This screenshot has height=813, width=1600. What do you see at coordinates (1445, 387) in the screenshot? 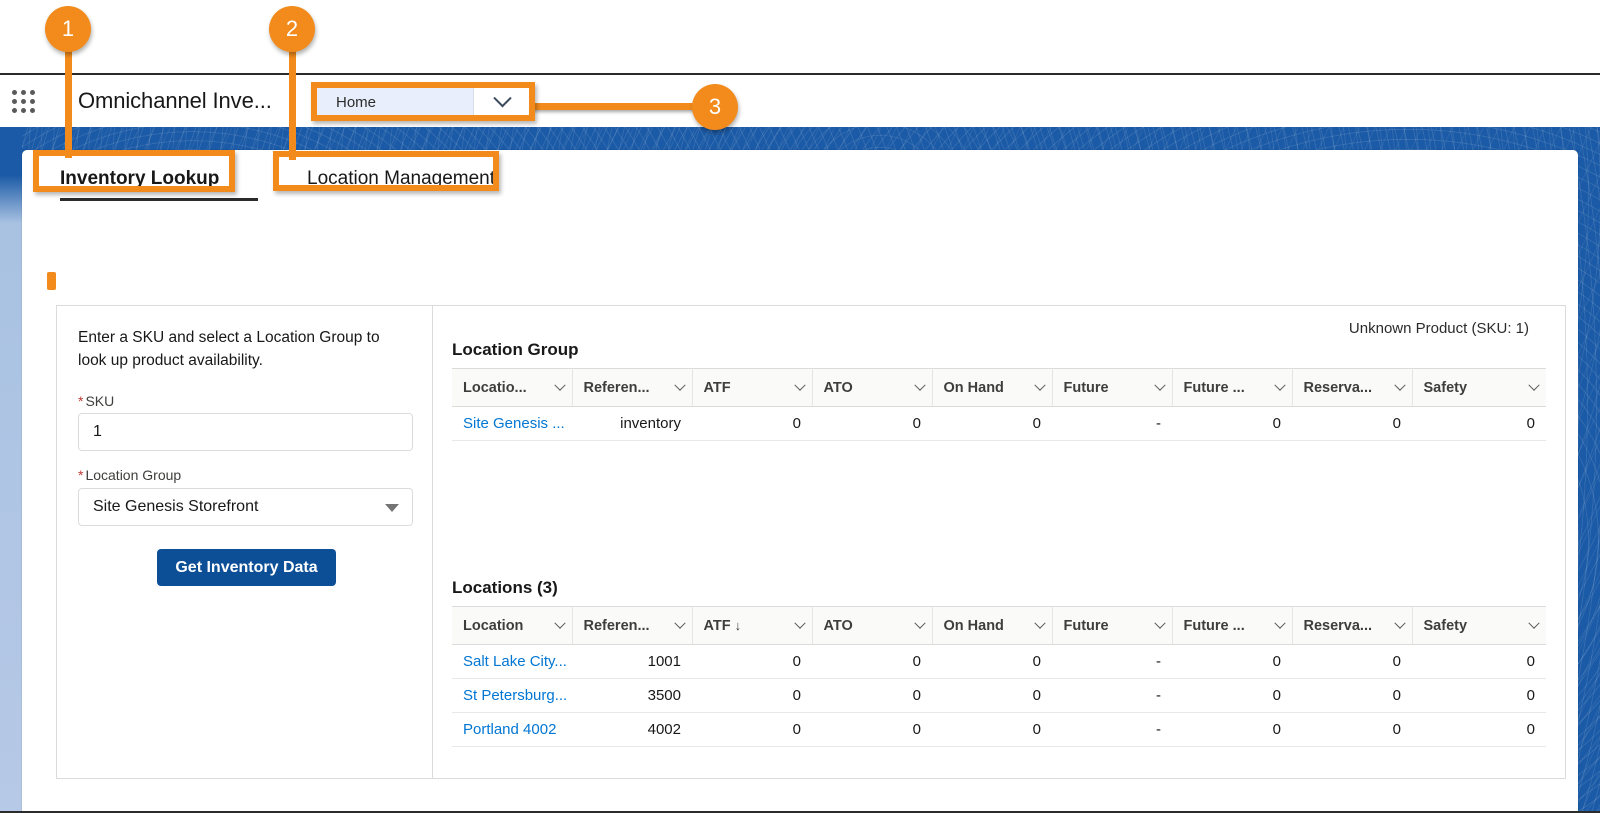
I see `col-header-safety-label: Safety` at bounding box center [1445, 387].